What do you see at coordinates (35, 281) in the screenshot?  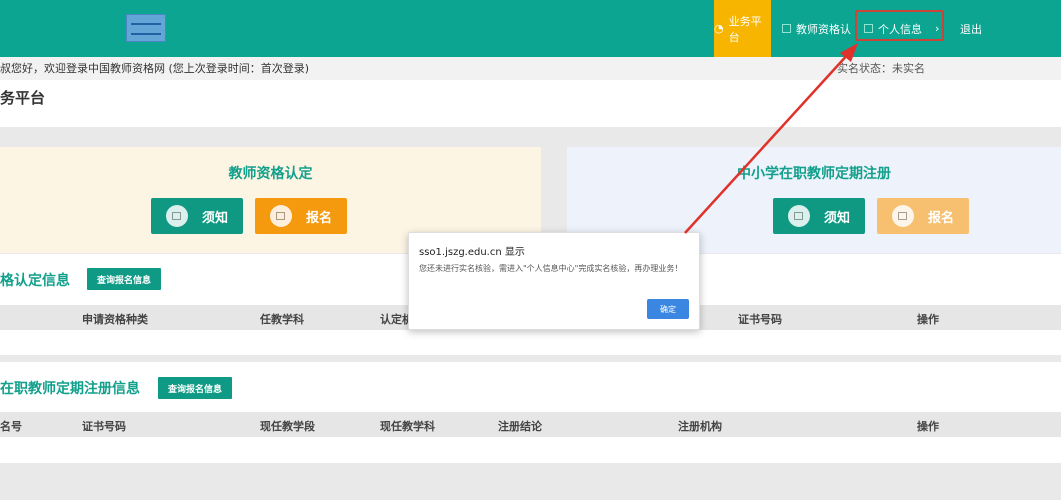 I see `section-title: 格认定信息` at bounding box center [35, 281].